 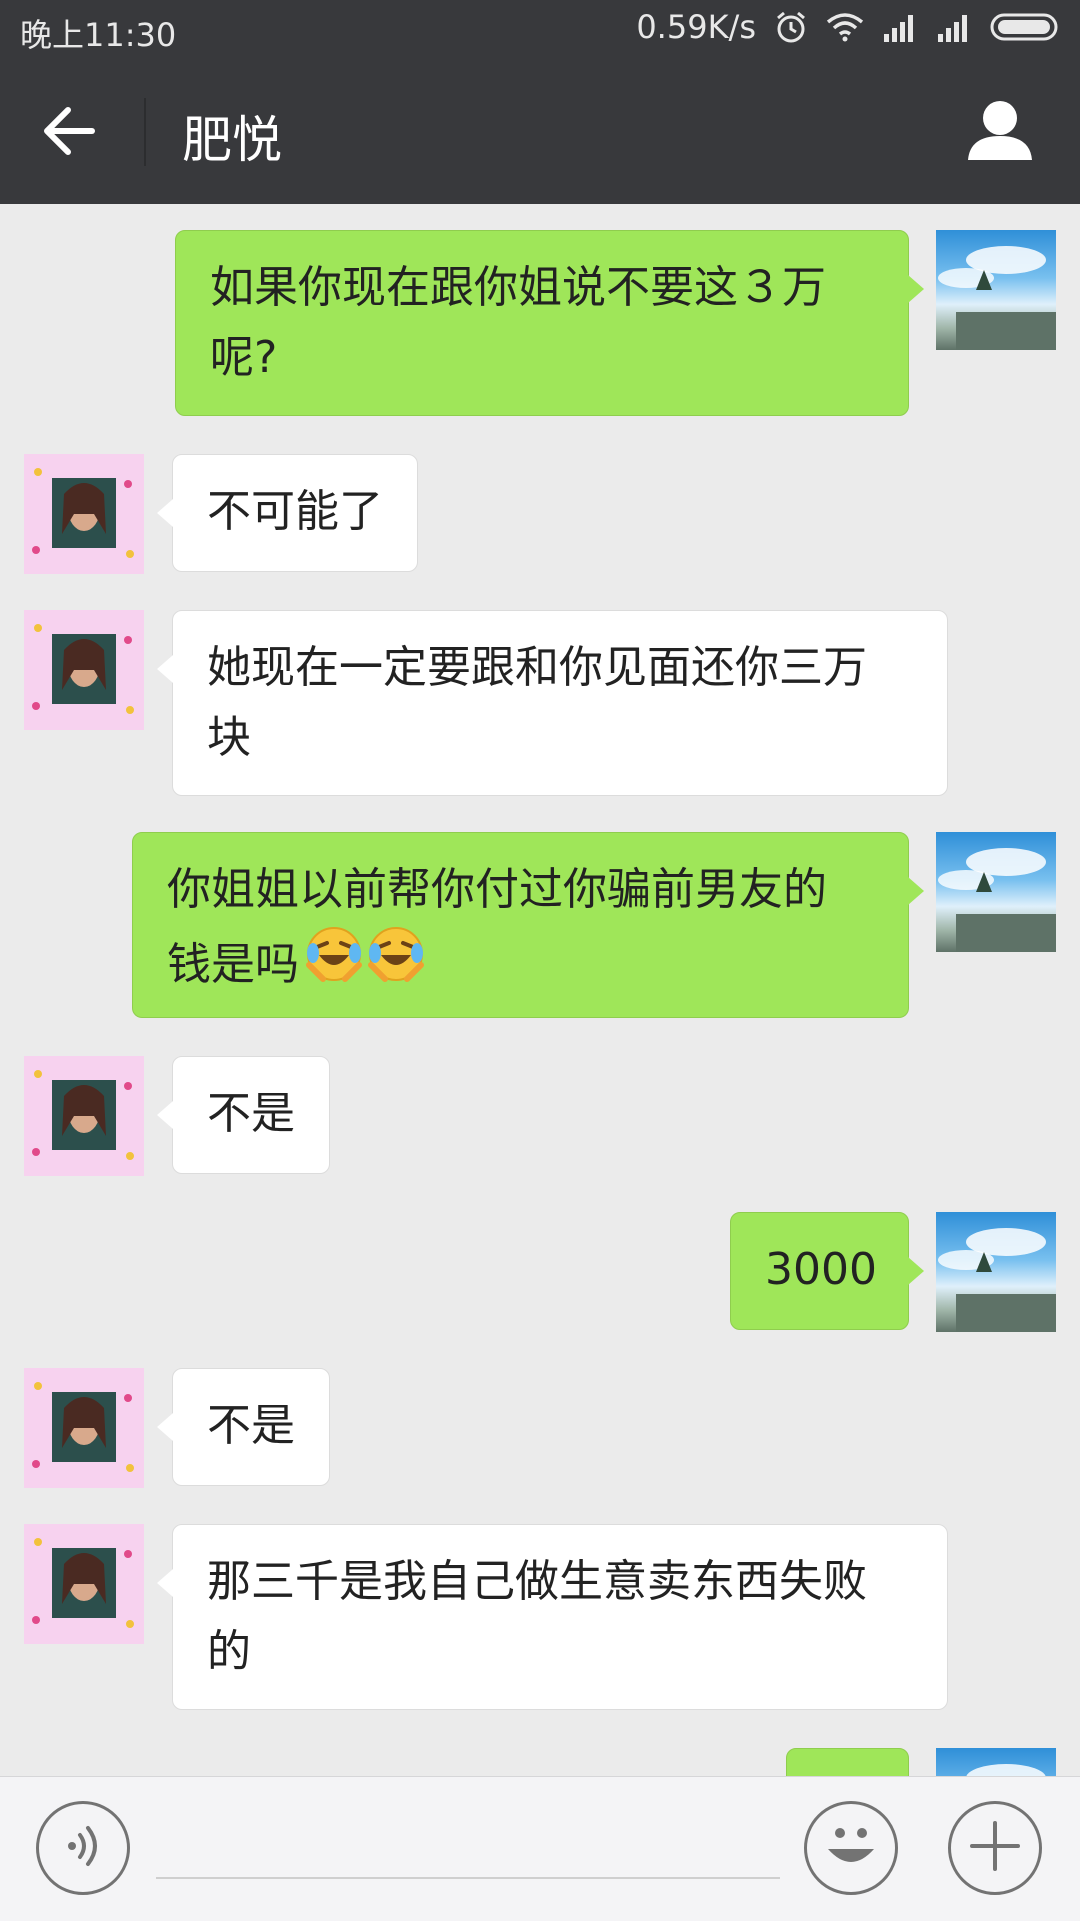 I want to click on message-text: 她现在一定要跟和你见面还你三万, so click(x=537, y=667).